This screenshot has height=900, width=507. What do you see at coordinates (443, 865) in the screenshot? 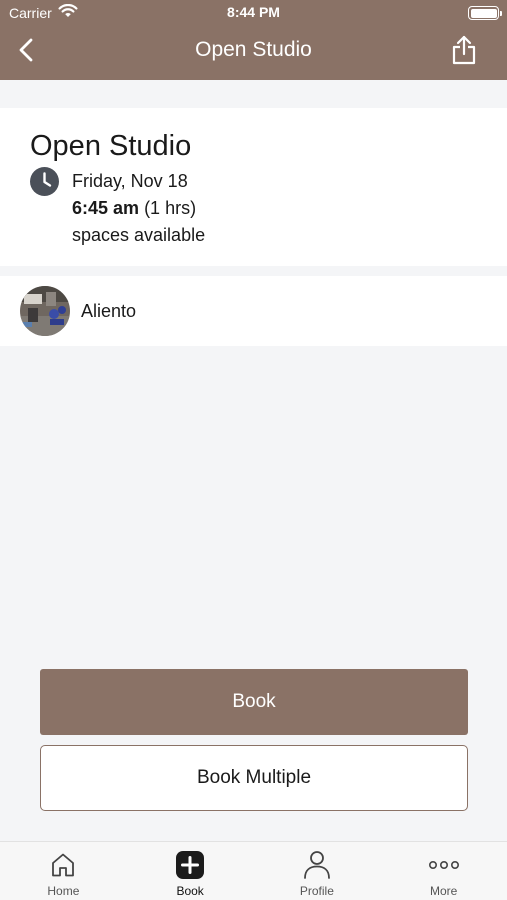
I see `more-dots-icon` at bounding box center [443, 865].